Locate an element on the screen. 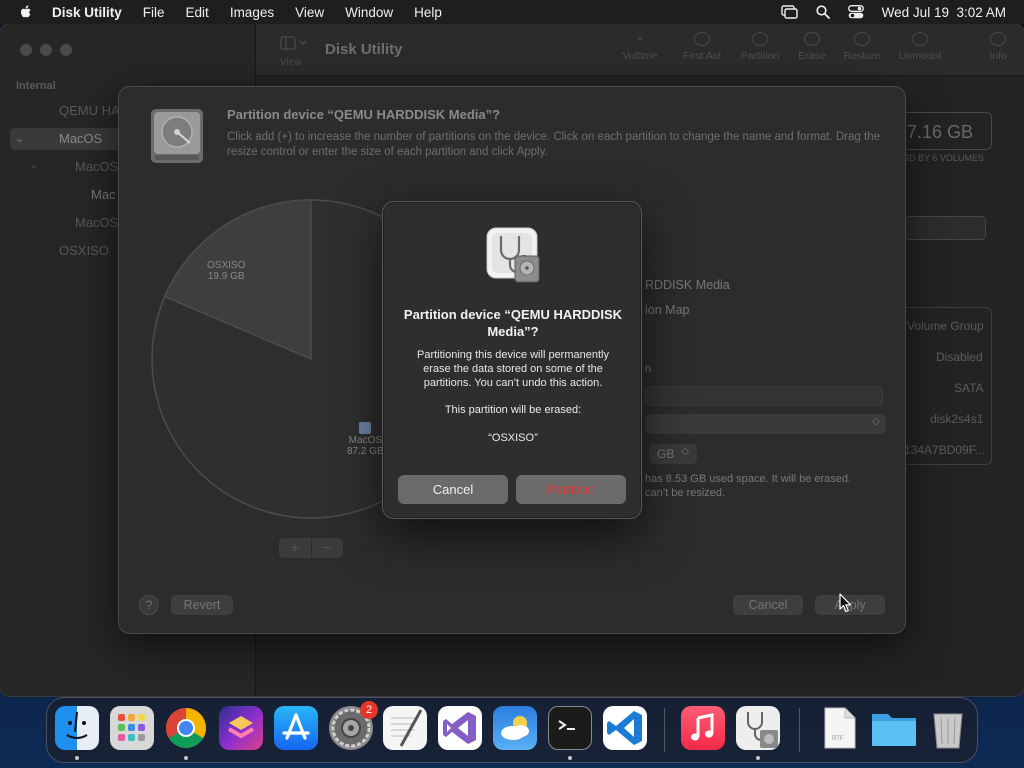 The image size is (1024, 768). partition-size: 19.9 GB is located at coordinates (226, 276).